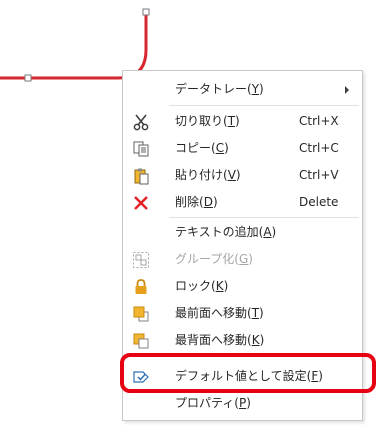 The width and height of the screenshot is (386, 429). I want to click on menu-item-label: プロパティ(P), so click(213, 403).